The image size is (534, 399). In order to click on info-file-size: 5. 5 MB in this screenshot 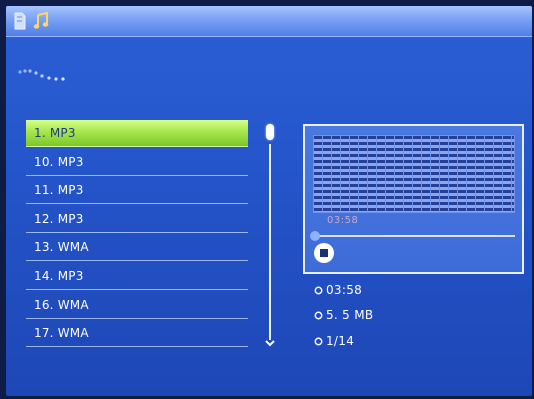, I will do `click(343, 315)`.